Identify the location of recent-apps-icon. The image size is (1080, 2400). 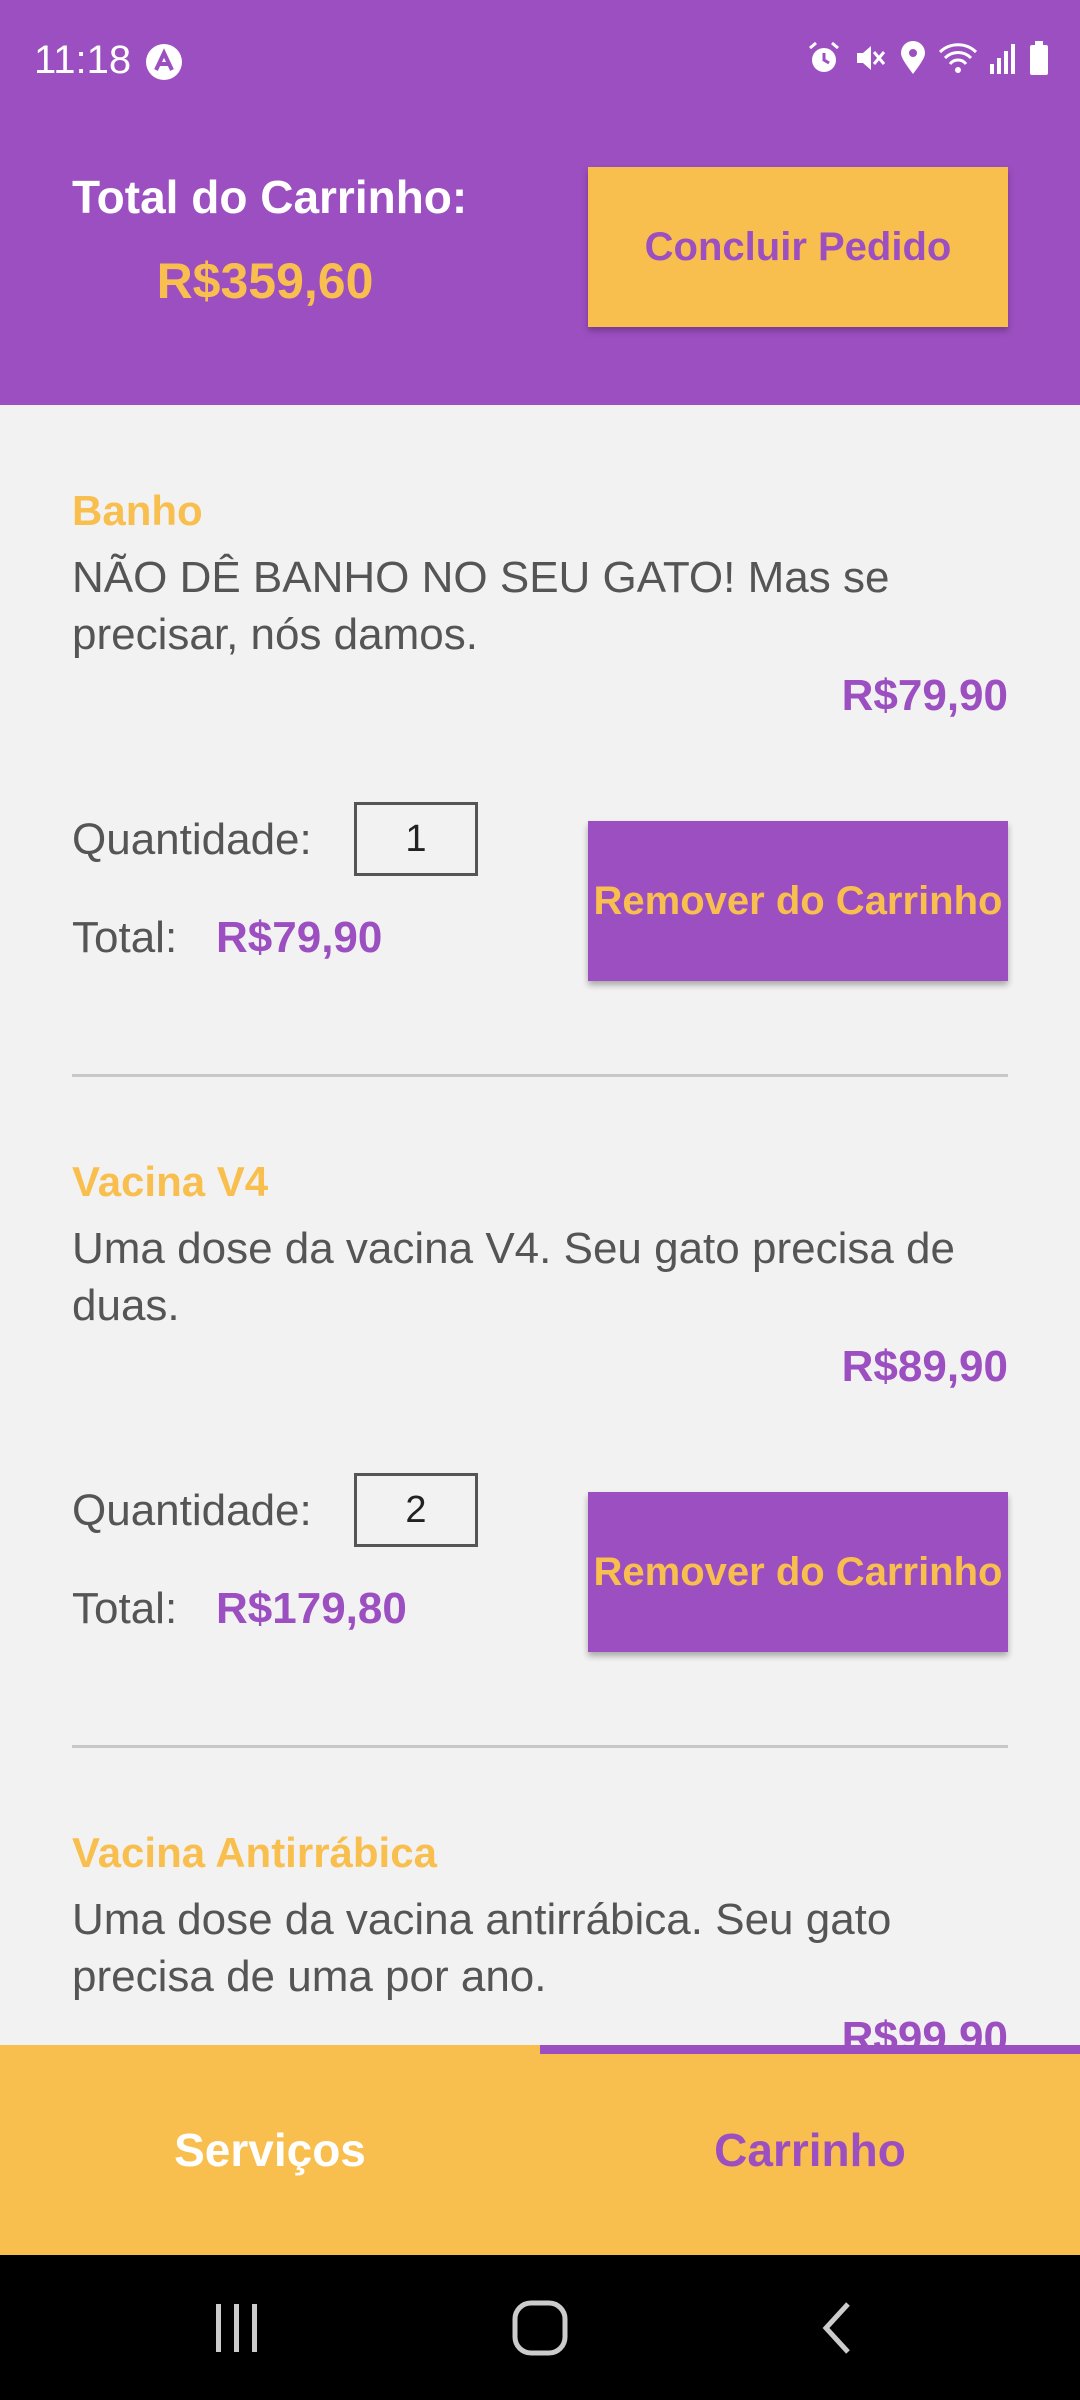
(236, 2327).